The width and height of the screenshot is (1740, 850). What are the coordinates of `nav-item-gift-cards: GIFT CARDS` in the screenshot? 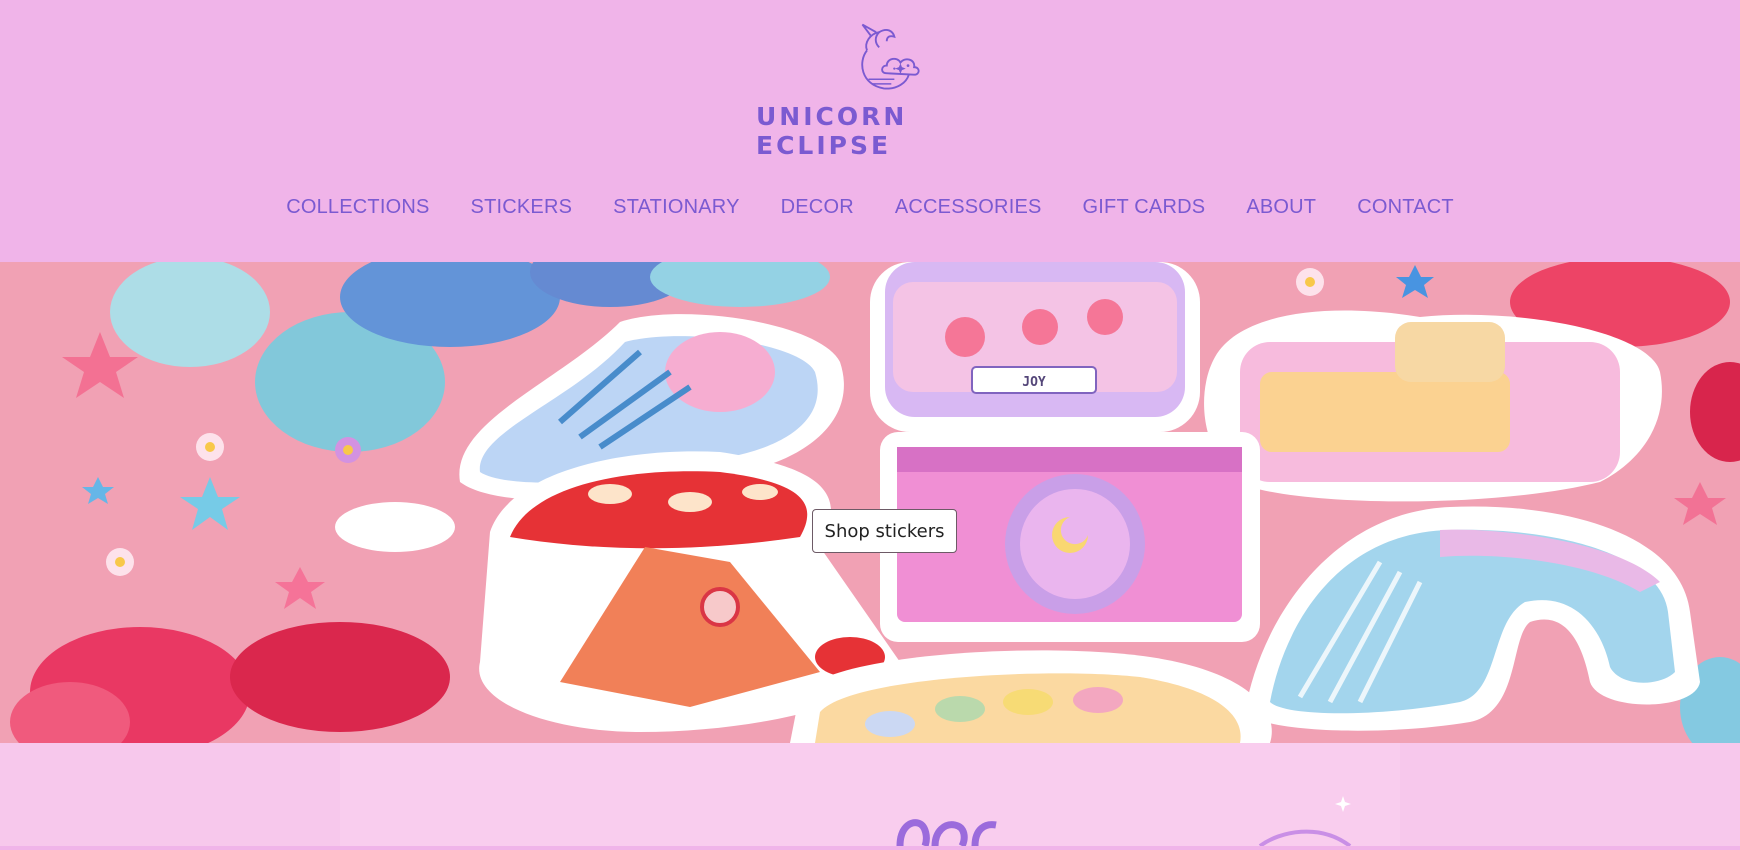 It's located at (1144, 213).